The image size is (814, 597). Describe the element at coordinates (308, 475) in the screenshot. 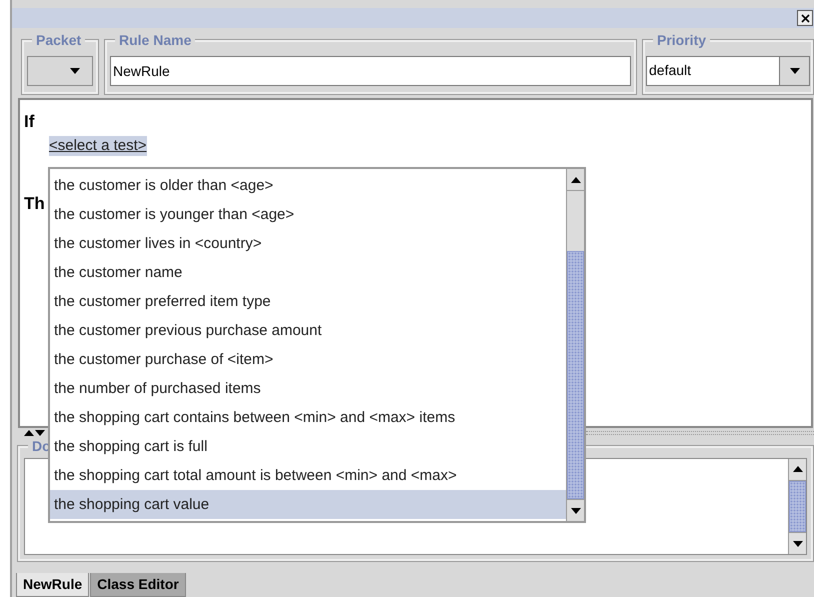

I see `list-item: the shopping cart total amount is between <min> and <max>` at that location.